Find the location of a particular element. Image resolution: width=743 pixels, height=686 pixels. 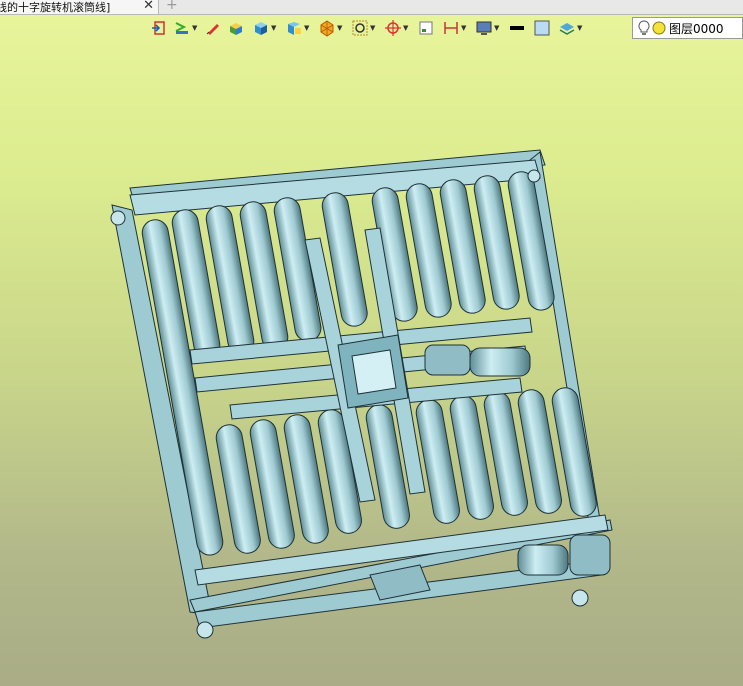

monitor-button: ▼ is located at coordinates (490, 28).